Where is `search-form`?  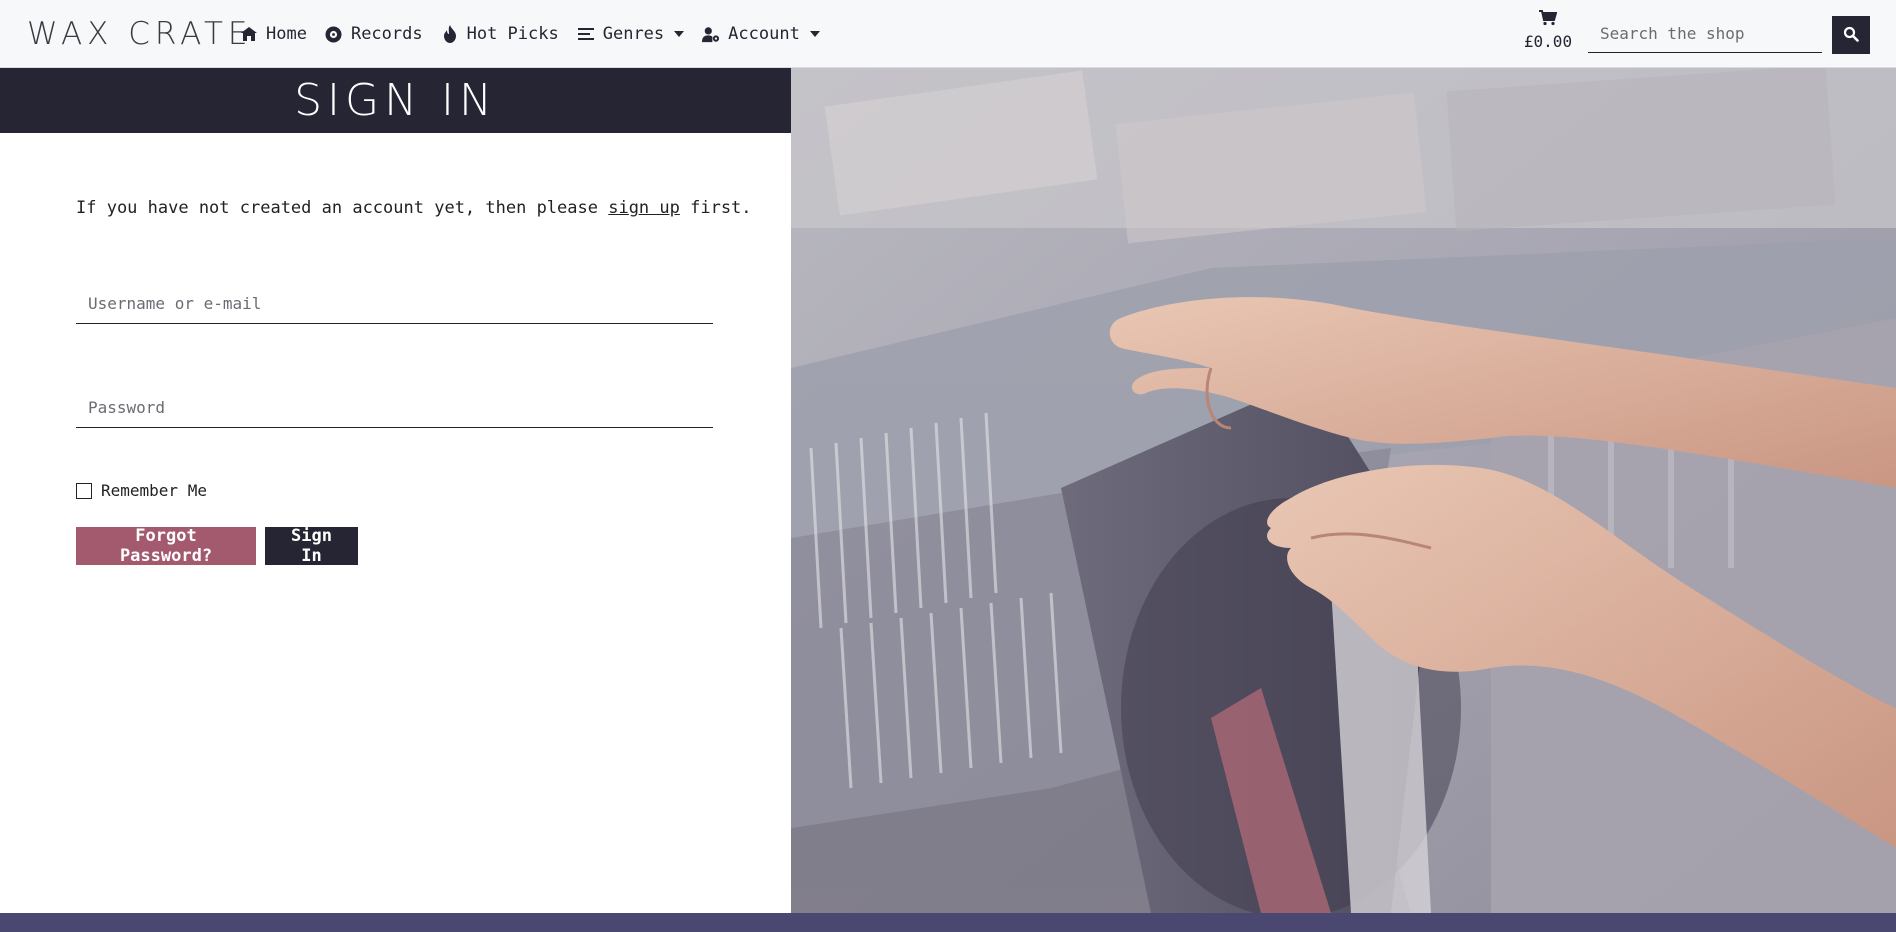 search-form is located at coordinates (1729, 34).